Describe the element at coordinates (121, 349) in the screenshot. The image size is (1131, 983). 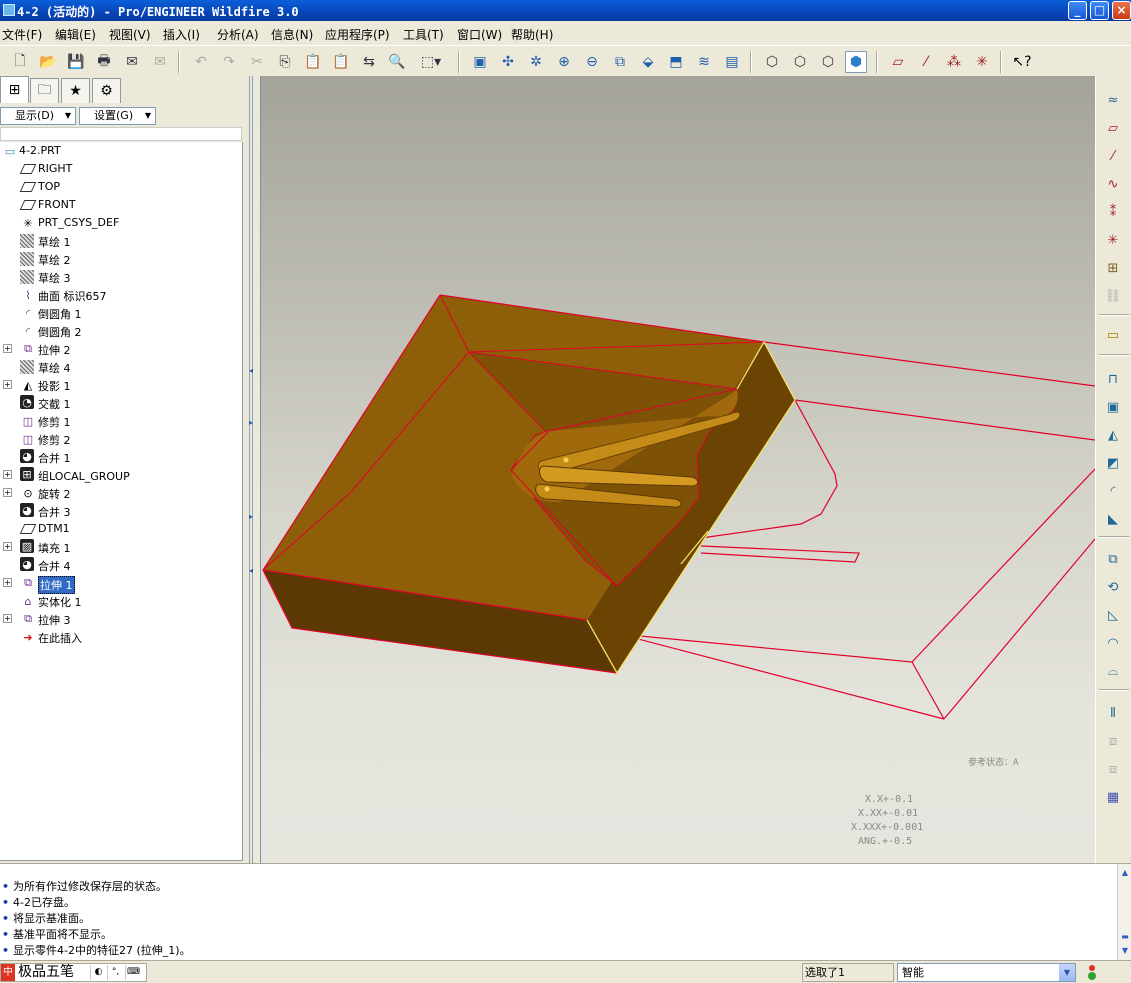
I see `tree-item: + ⧉ 拉伸 2` at that location.